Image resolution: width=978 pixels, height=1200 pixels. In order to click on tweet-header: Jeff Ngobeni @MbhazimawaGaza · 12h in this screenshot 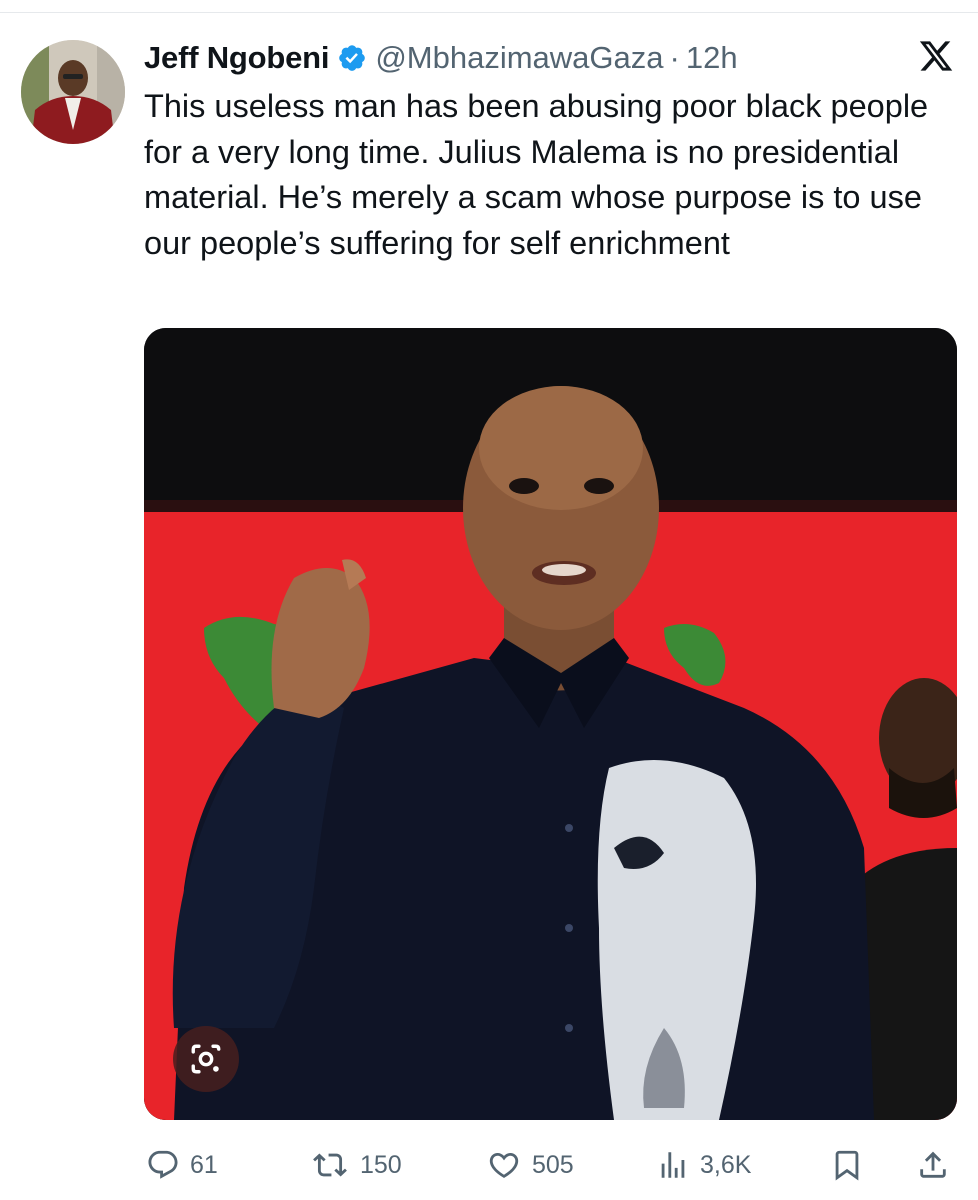, I will do `click(441, 58)`.